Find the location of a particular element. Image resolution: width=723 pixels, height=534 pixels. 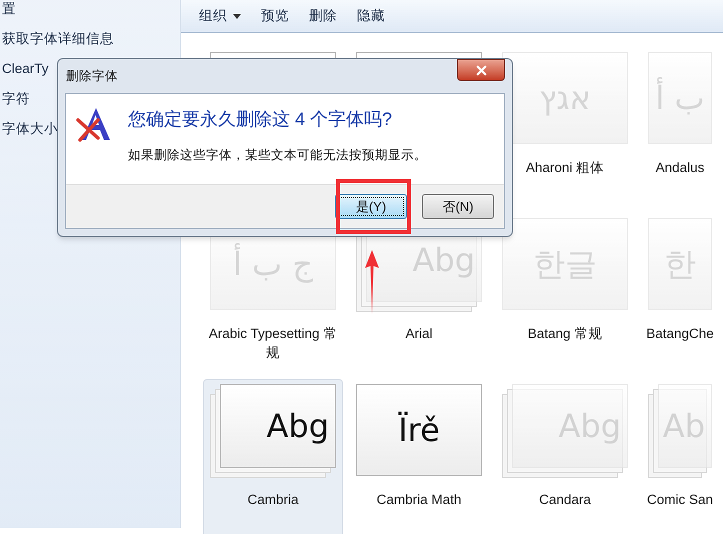

font-preview: Abg is located at coordinates (297, 426).